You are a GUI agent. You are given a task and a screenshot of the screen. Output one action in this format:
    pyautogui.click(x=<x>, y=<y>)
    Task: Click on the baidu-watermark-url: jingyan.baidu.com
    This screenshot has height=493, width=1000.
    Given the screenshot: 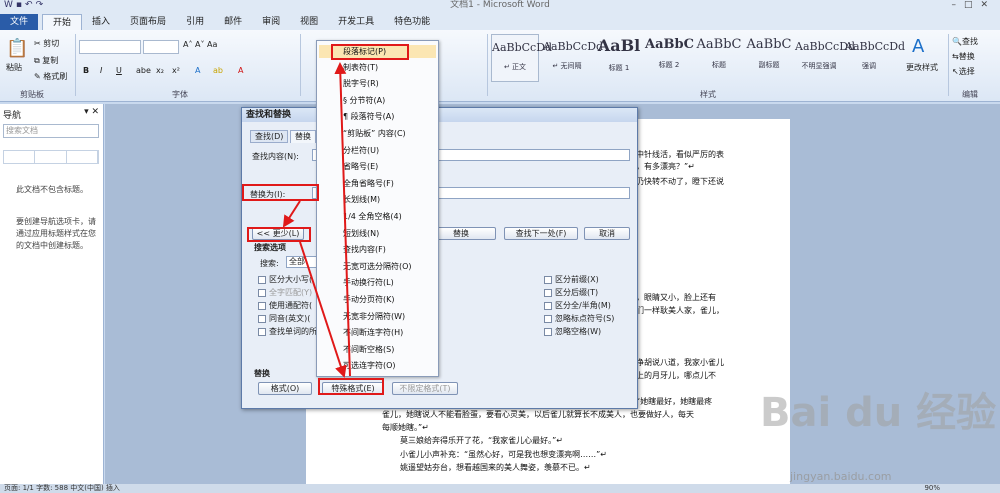 What is the action you would take?
    pyautogui.click(x=841, y=476)
    